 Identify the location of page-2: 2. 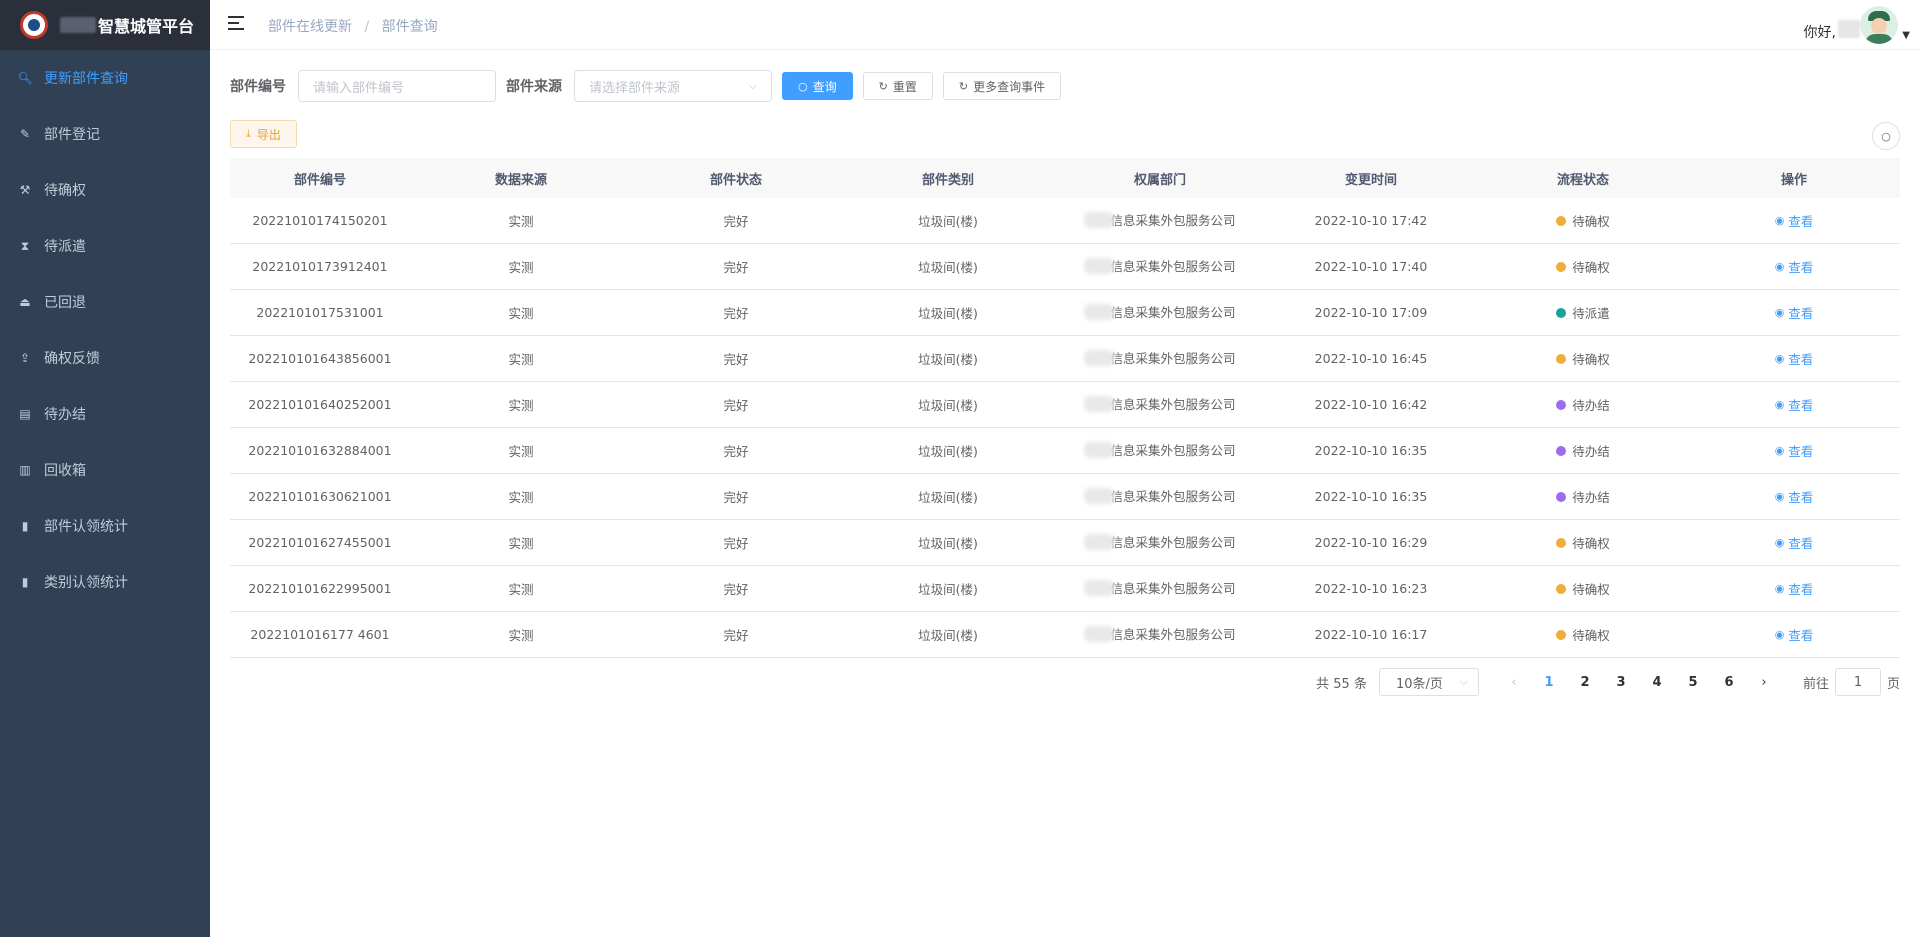
(1585, 682).